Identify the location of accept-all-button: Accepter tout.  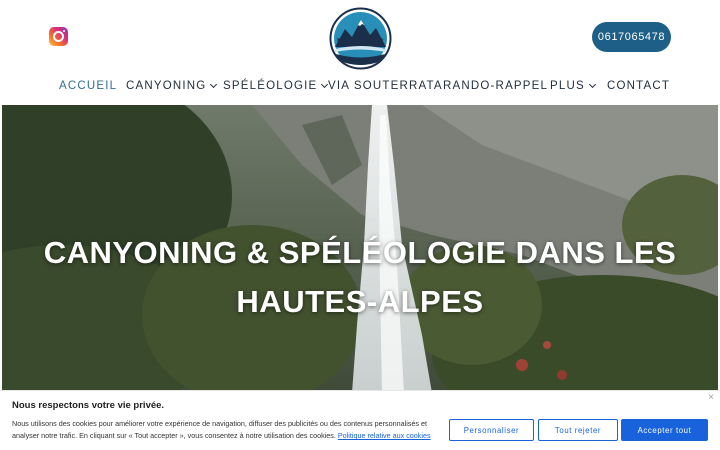
(664, 430).